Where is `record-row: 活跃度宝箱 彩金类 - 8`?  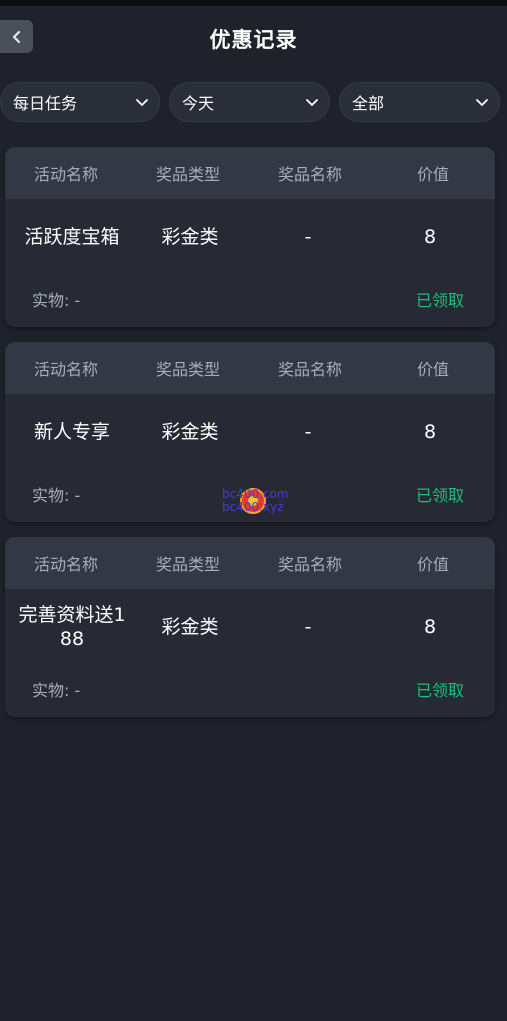 record-row: 活跃度宝箱 彩金类 - 8 is located at coordinates (250, 237).